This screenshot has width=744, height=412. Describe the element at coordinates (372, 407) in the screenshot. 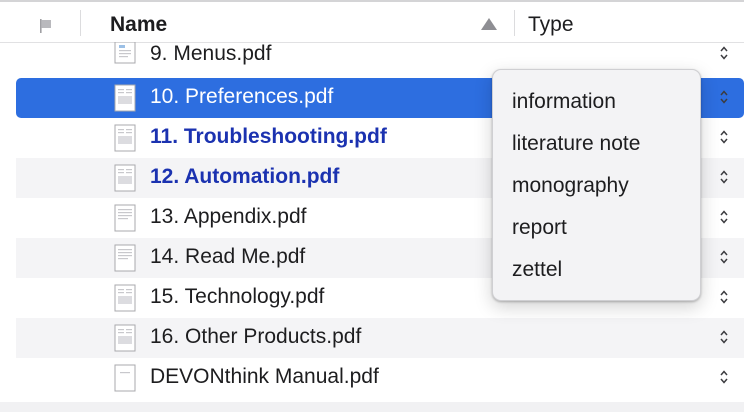

I see `list-bottom-edge` at that location.